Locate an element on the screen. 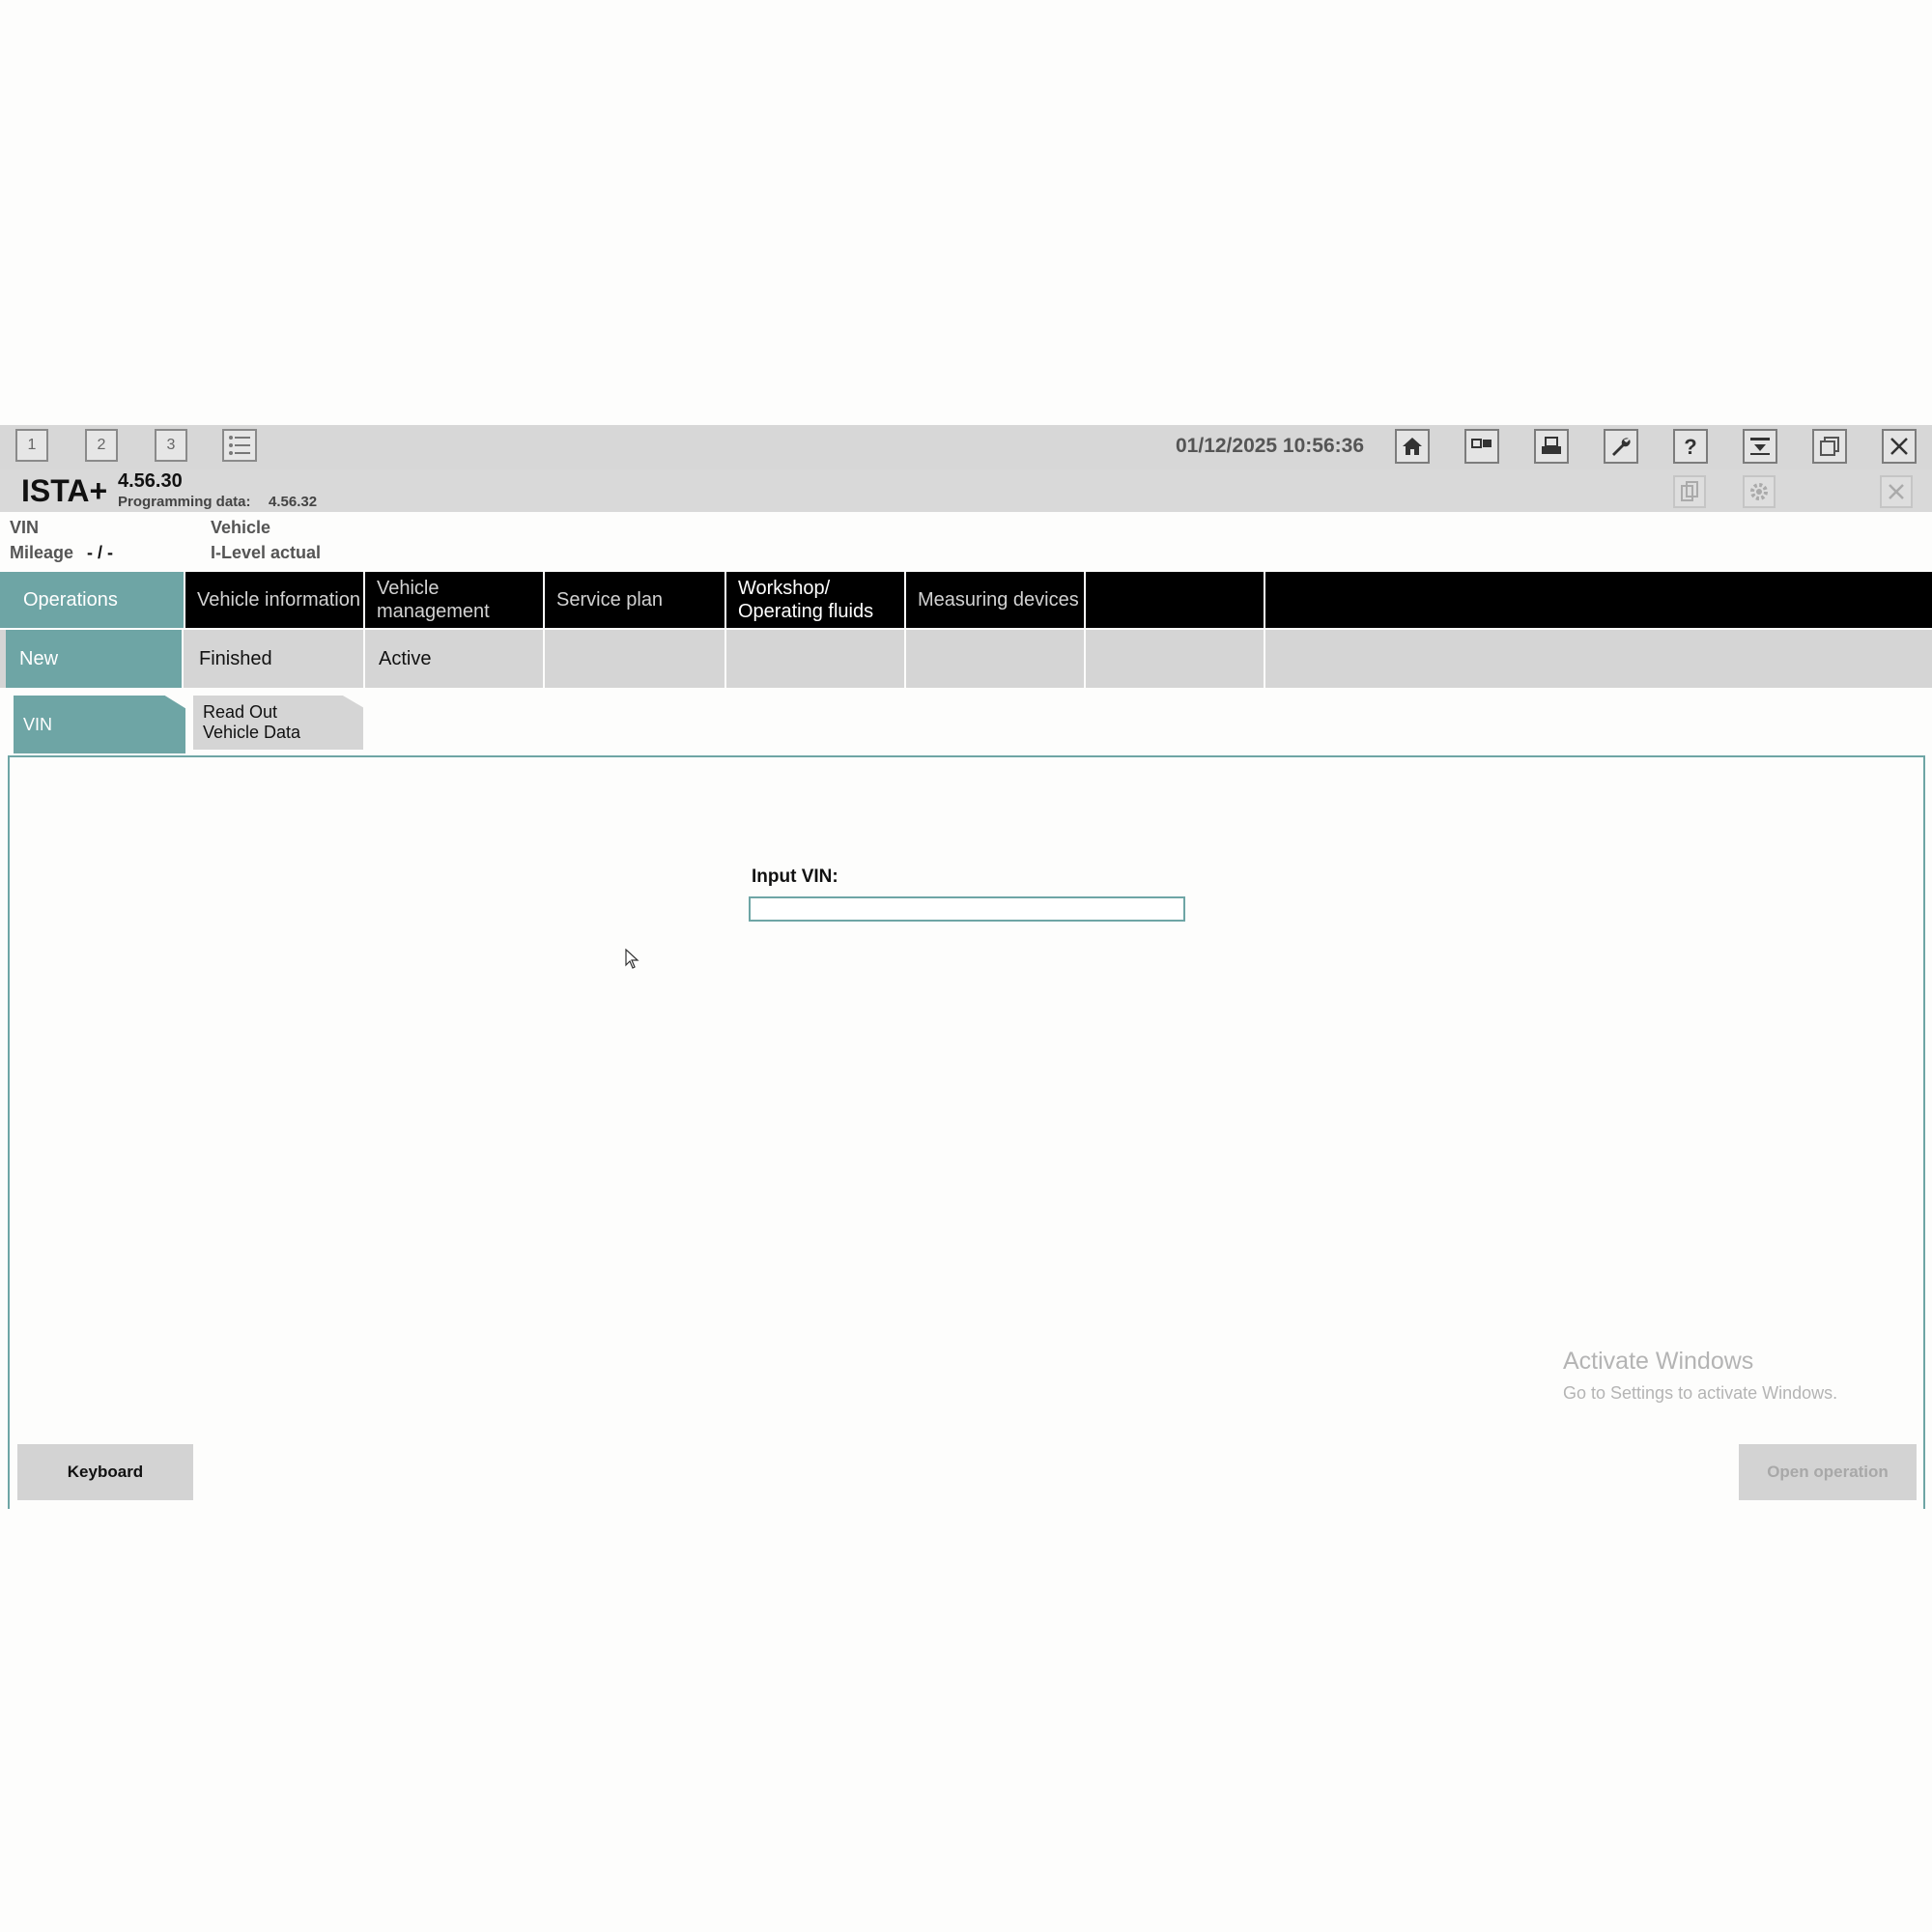  tab-workshop-operating-fluids: Workshop/ Operating fluids is located at coordinates (816, 600).